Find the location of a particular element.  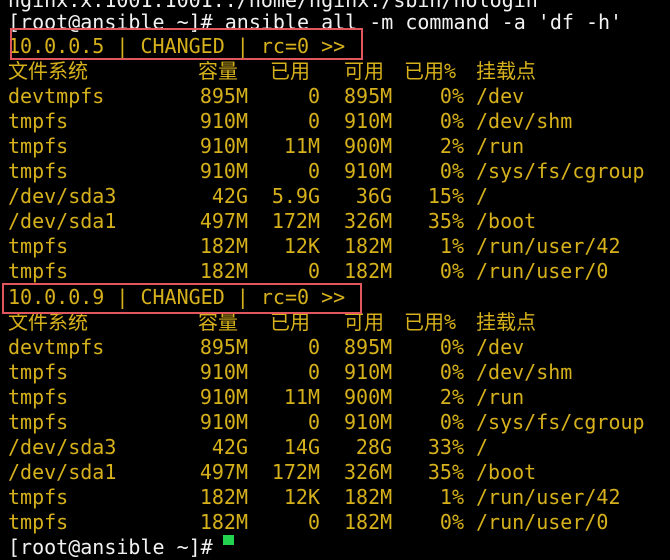

table-cell: /dev/sda1 is located at coordinates (62, 221).